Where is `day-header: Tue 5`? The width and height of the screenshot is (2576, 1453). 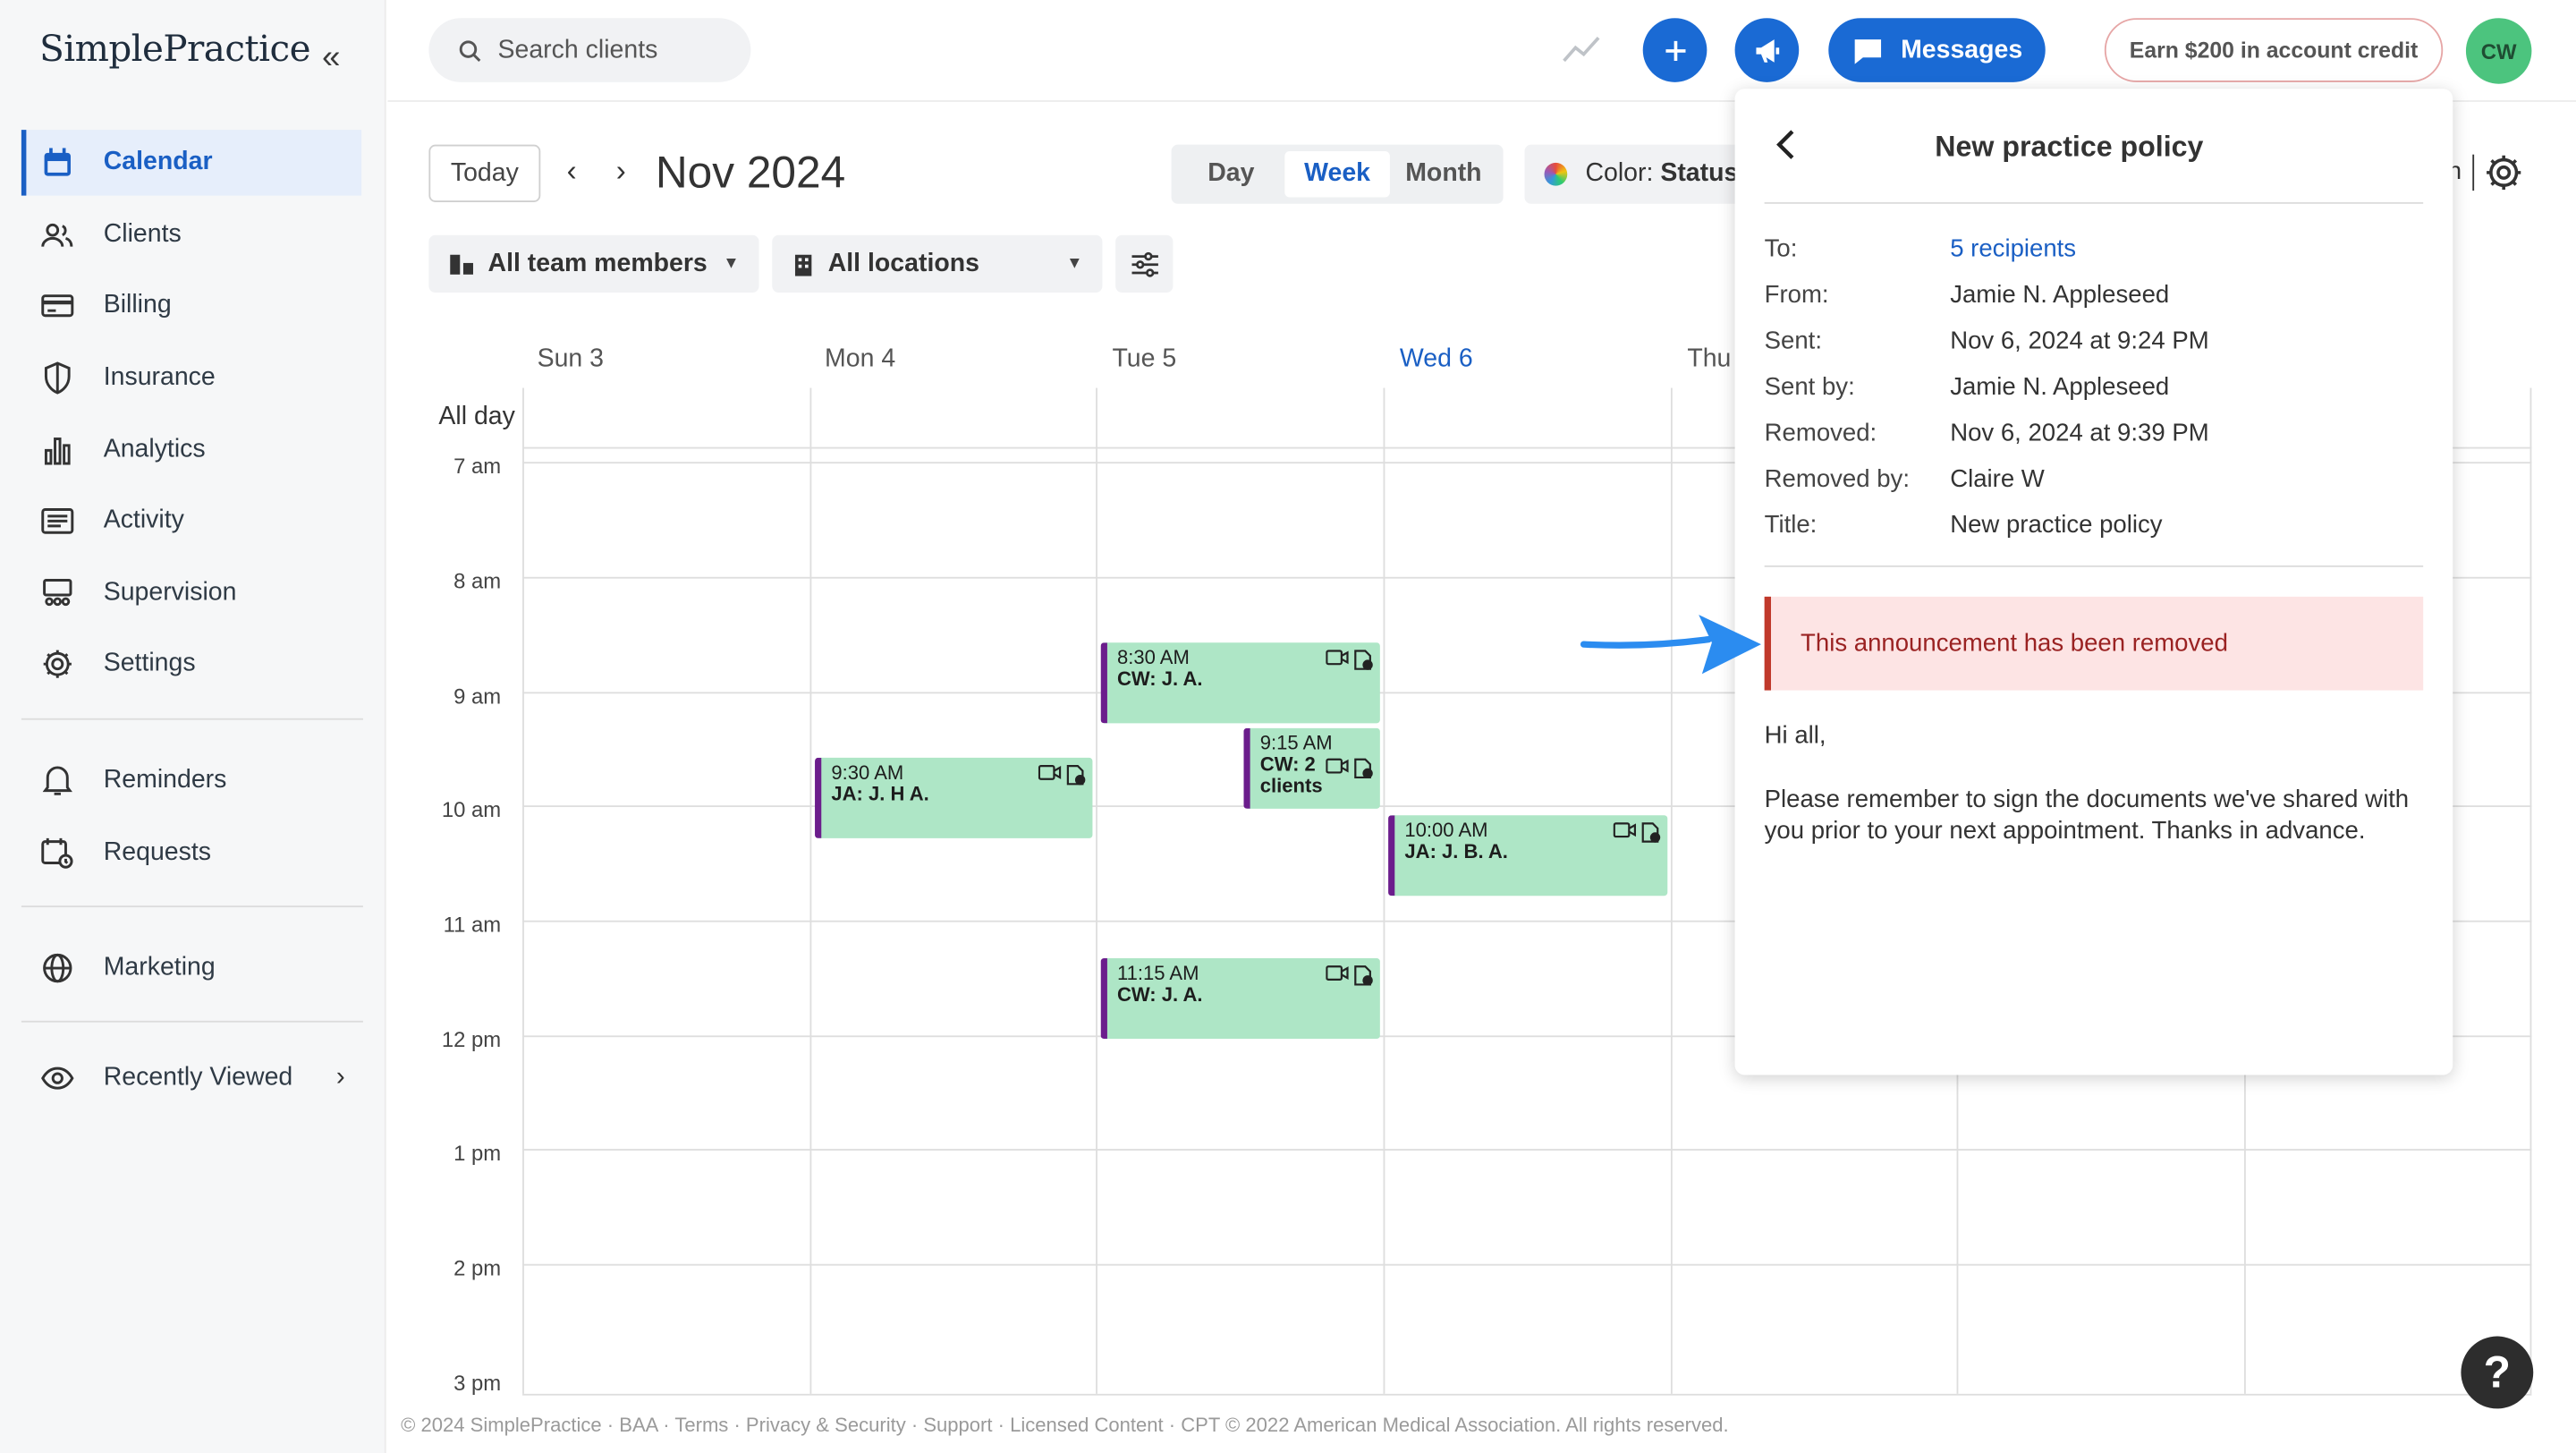
day-header: Tue 5 is located at coordinates (1144, 360).